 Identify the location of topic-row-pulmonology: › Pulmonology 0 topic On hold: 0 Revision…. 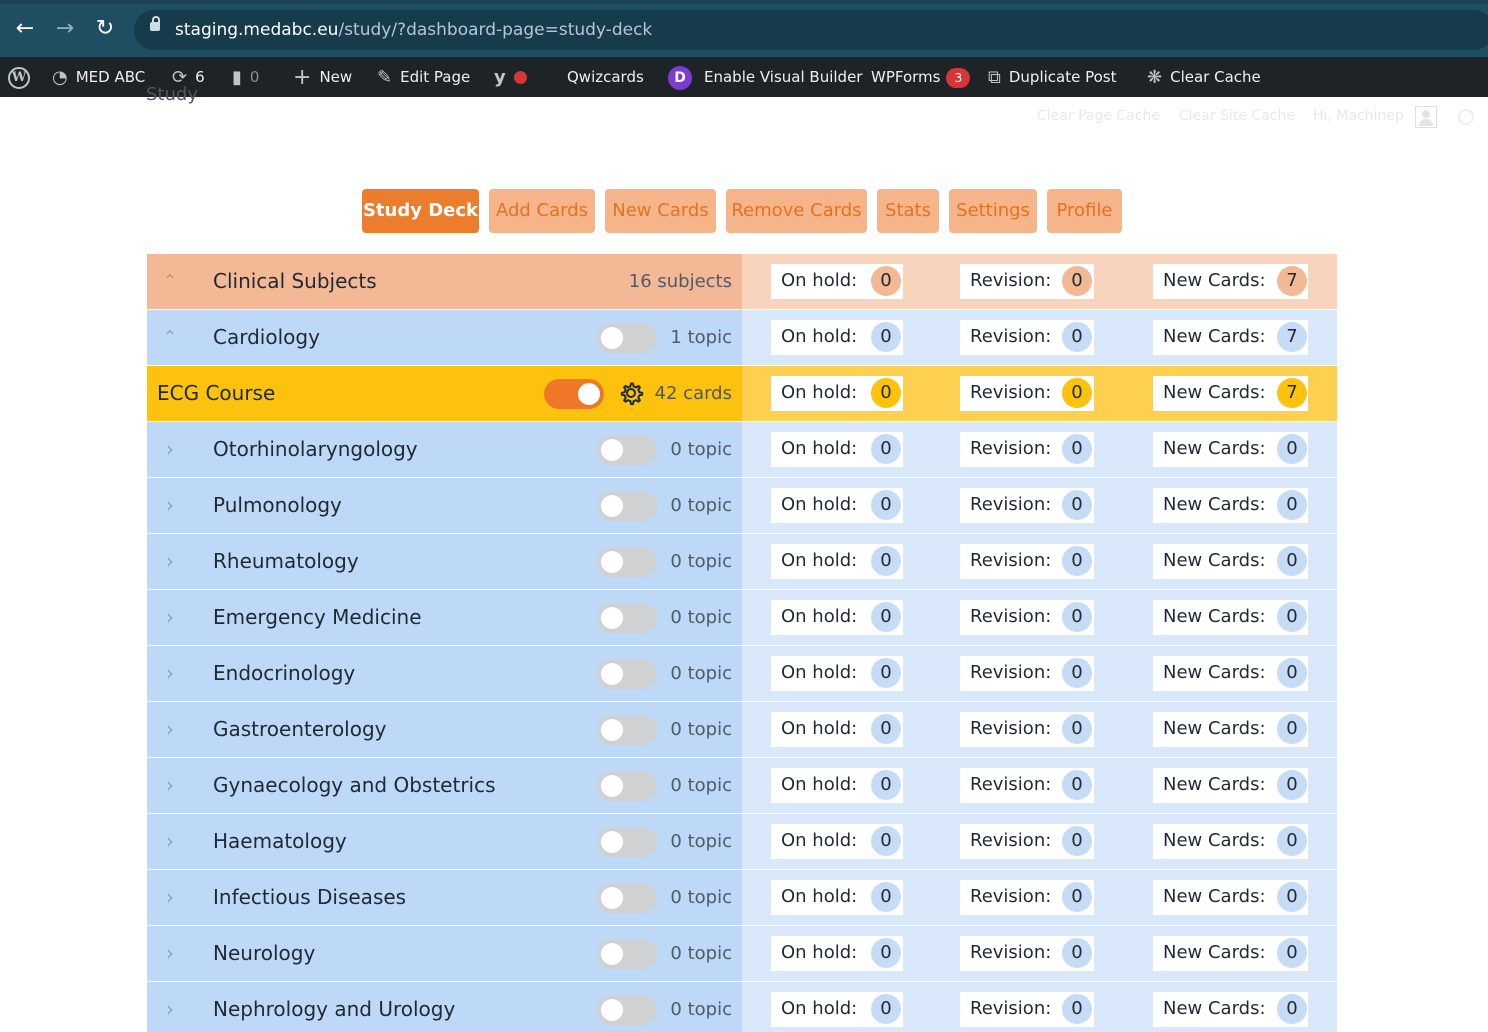
(742, 505).